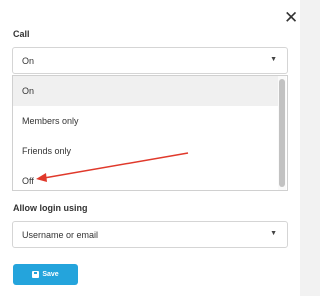 The width and height of the screenshot is (320, 296). Describe the element at coordinates (282, 133) in the screenshot. I see `dropdown-scrollbar-thumb` at that location.